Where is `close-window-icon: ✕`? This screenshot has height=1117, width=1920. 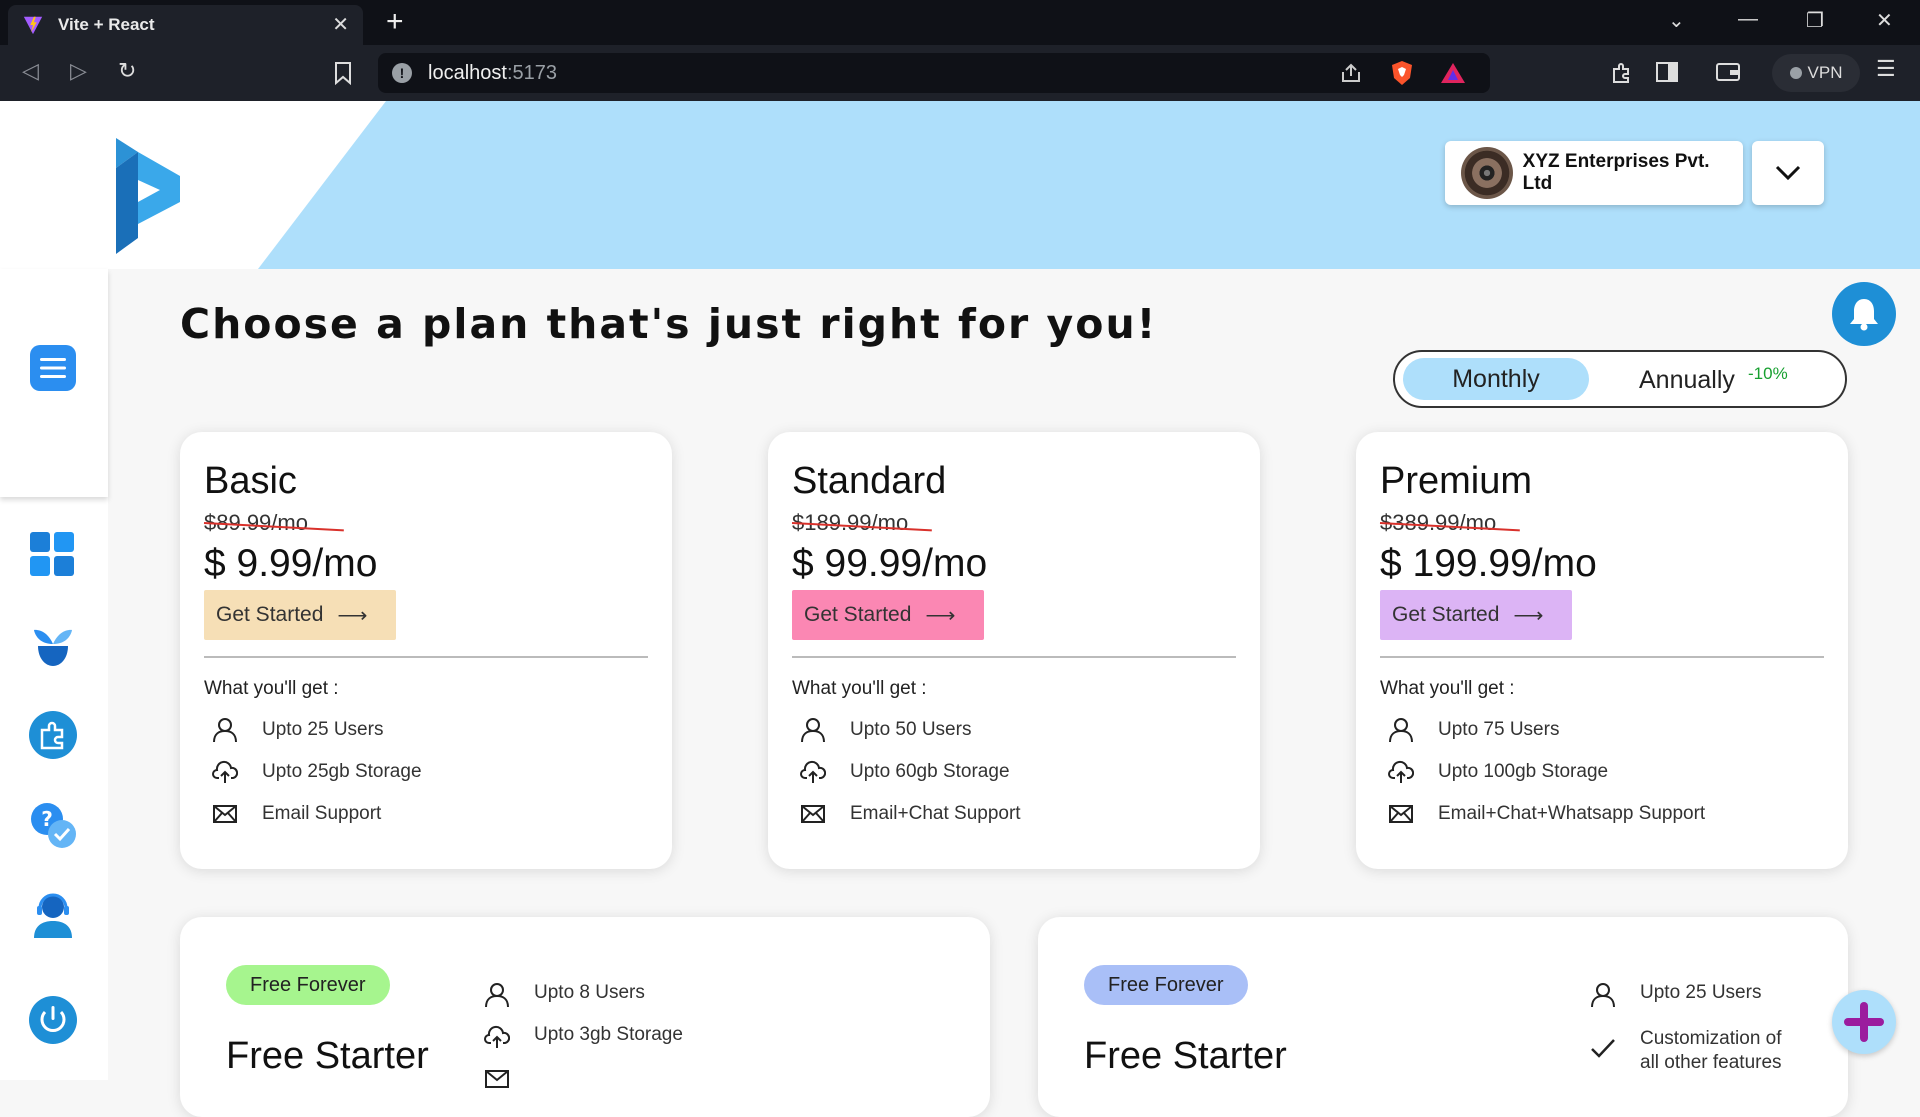 close-window-icon: ✕ is located at coordinates (1884, 20).